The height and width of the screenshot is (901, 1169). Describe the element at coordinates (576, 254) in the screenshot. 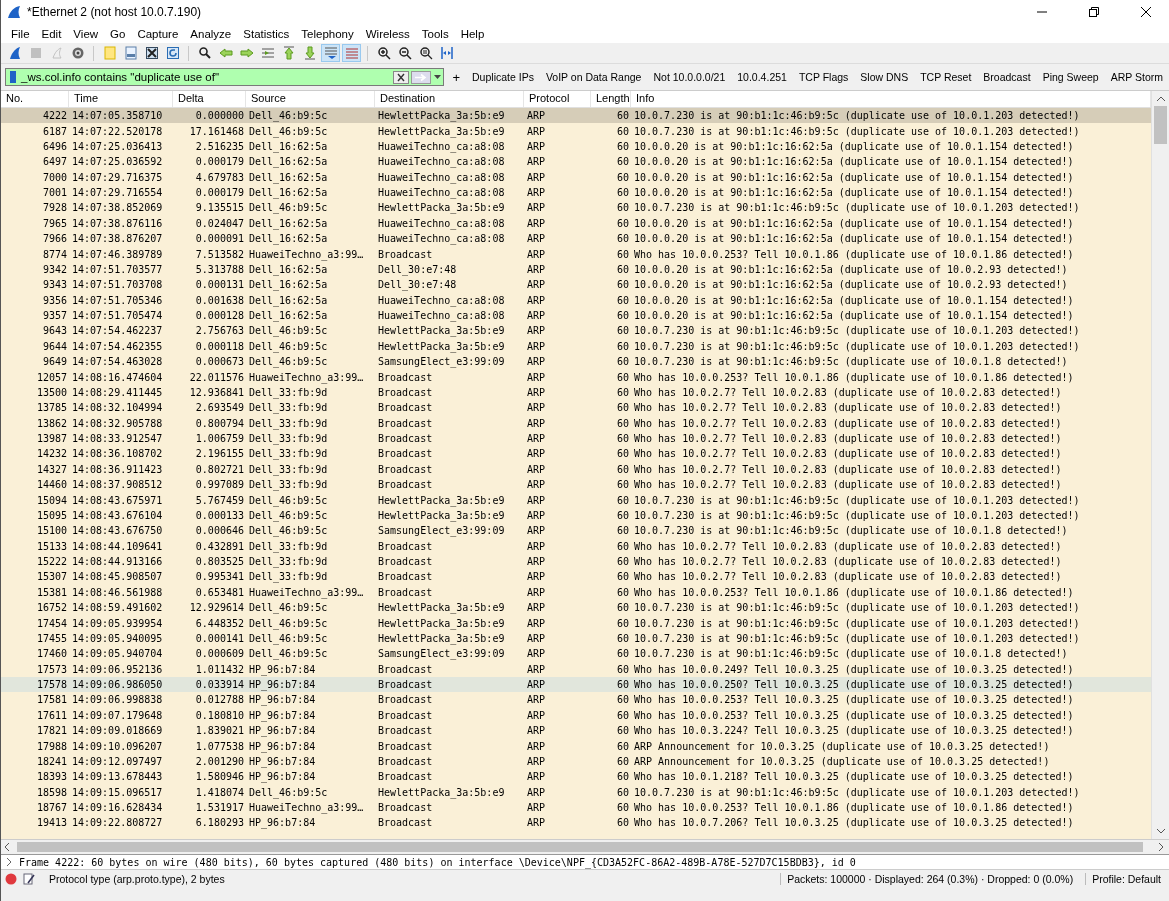

I see `packet-row: 8774 14:07:46.389789 7.513582 HuaweiTechno_a3:99… Broadcast ARP 60 Who has 10.0.0.253? Tell 10.0.1.86 (duplicate use of 10.0.1.86 detected!)` at that location.